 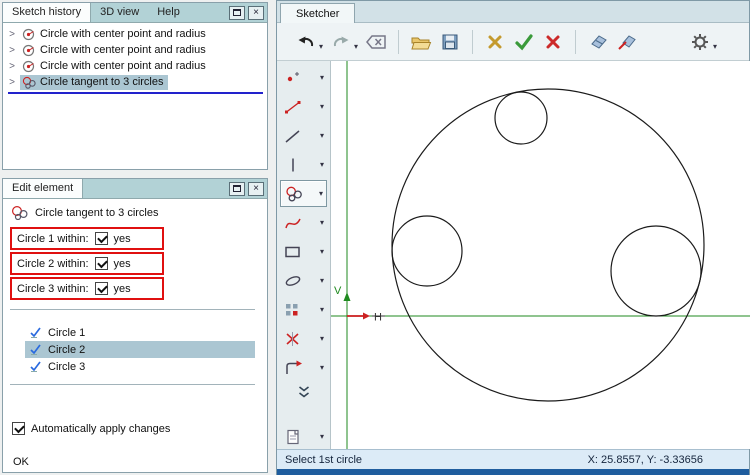 I want to click on undo-dropdown-icon: ▾, so click(x=321, y=46).